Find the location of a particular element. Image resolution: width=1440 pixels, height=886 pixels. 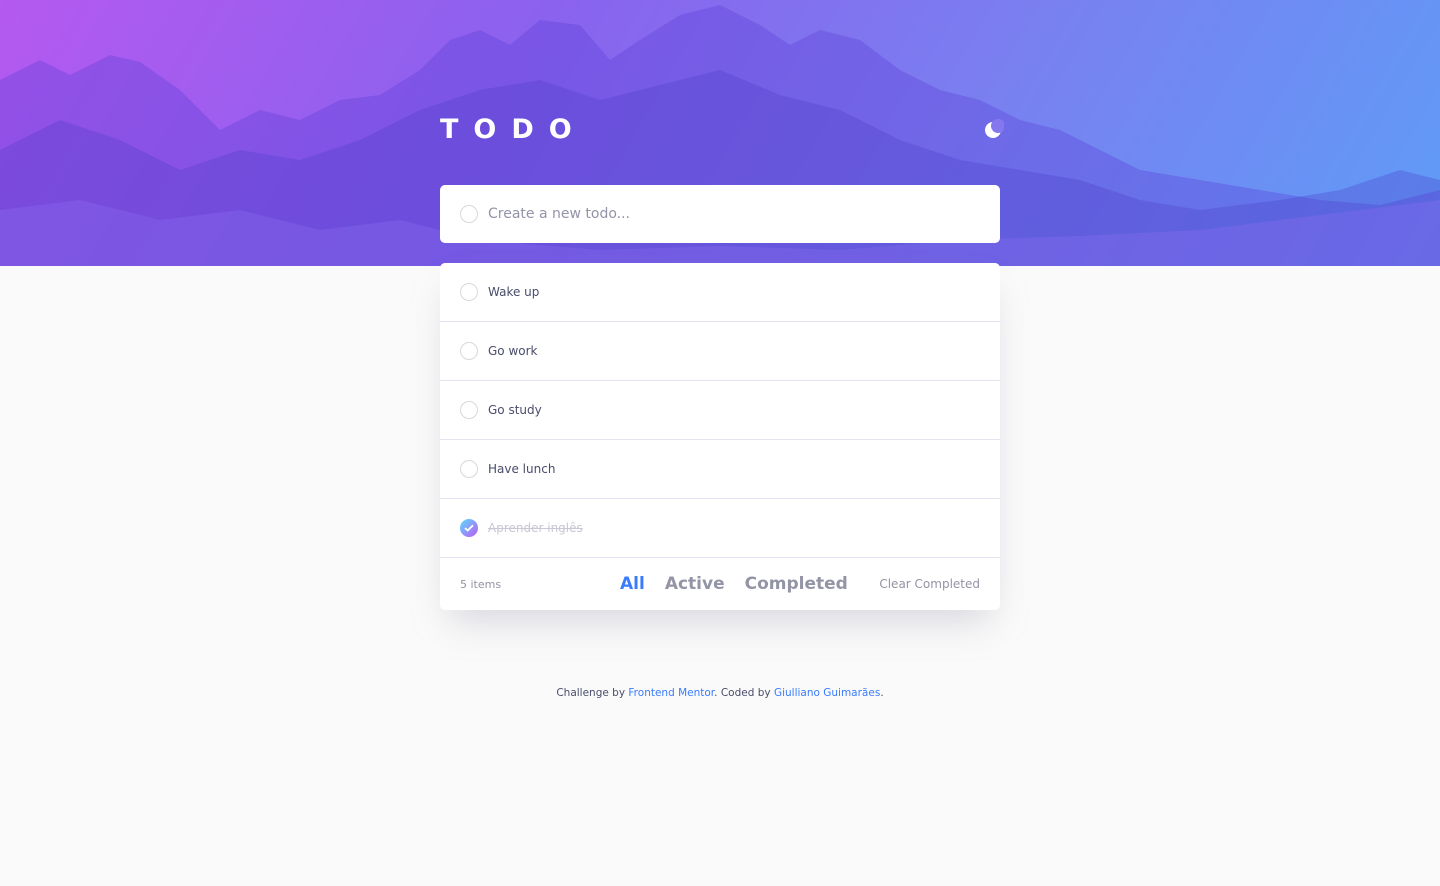

todo-text: Go study is located at coordinates (515, 410).